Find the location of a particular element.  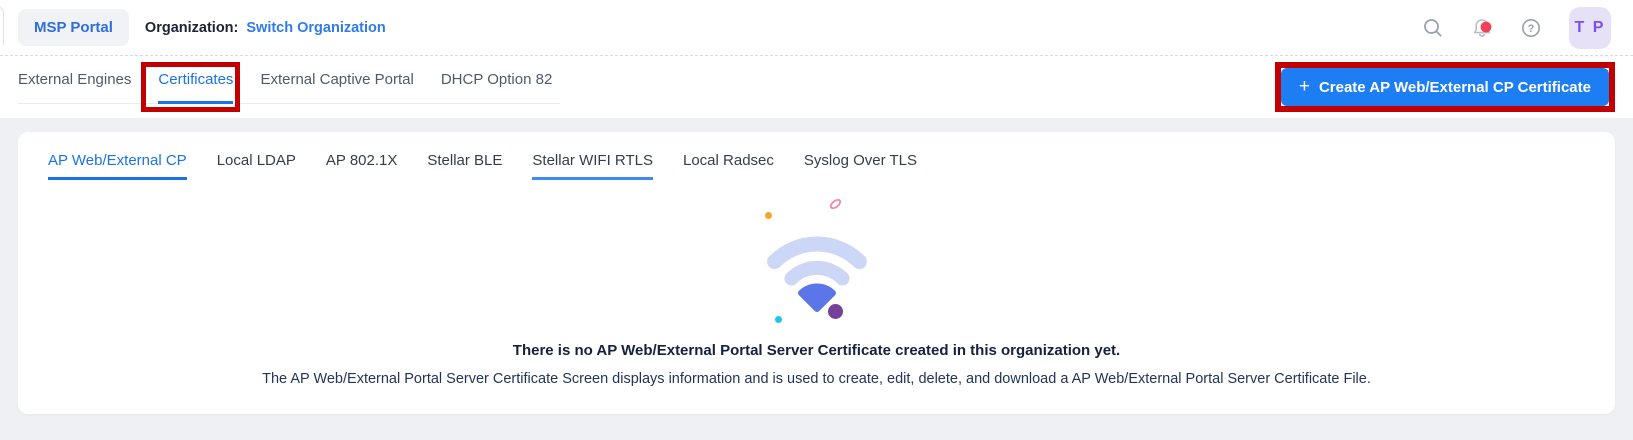

decor-ring-pink is located at coordinates (835, 204).